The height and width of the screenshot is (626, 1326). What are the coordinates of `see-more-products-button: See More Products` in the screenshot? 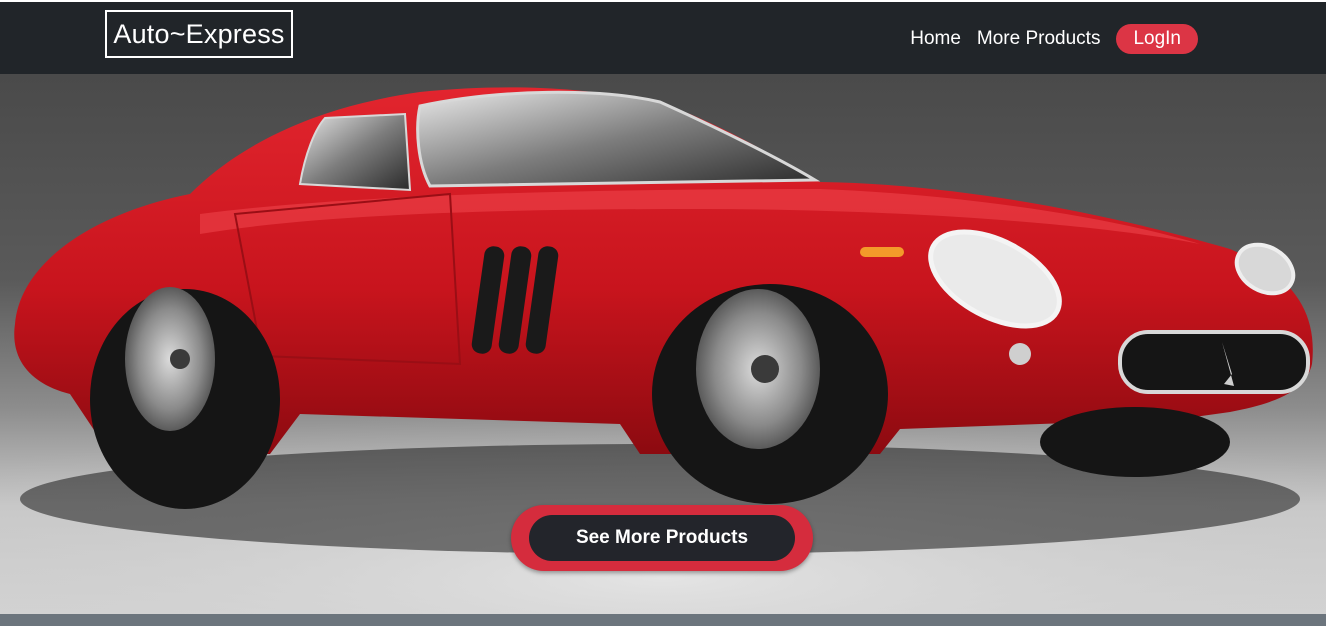 It's located at (662, 538).